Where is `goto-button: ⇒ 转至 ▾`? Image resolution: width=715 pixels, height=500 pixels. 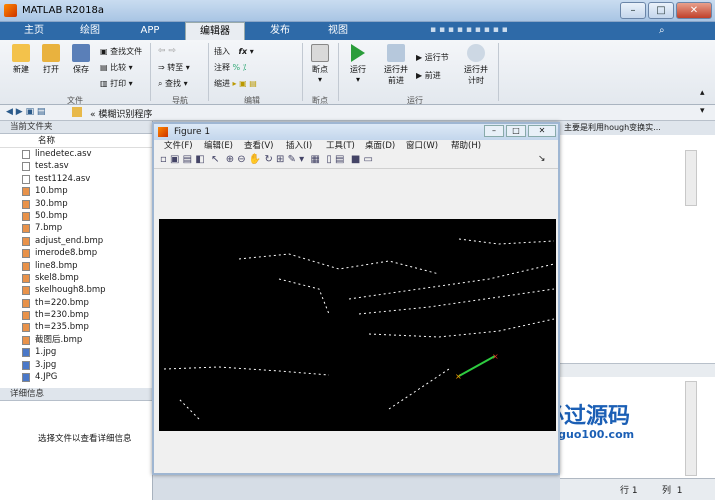
goto-button: ⇒ 转至 ▾ is located at coordinates (174, 67).